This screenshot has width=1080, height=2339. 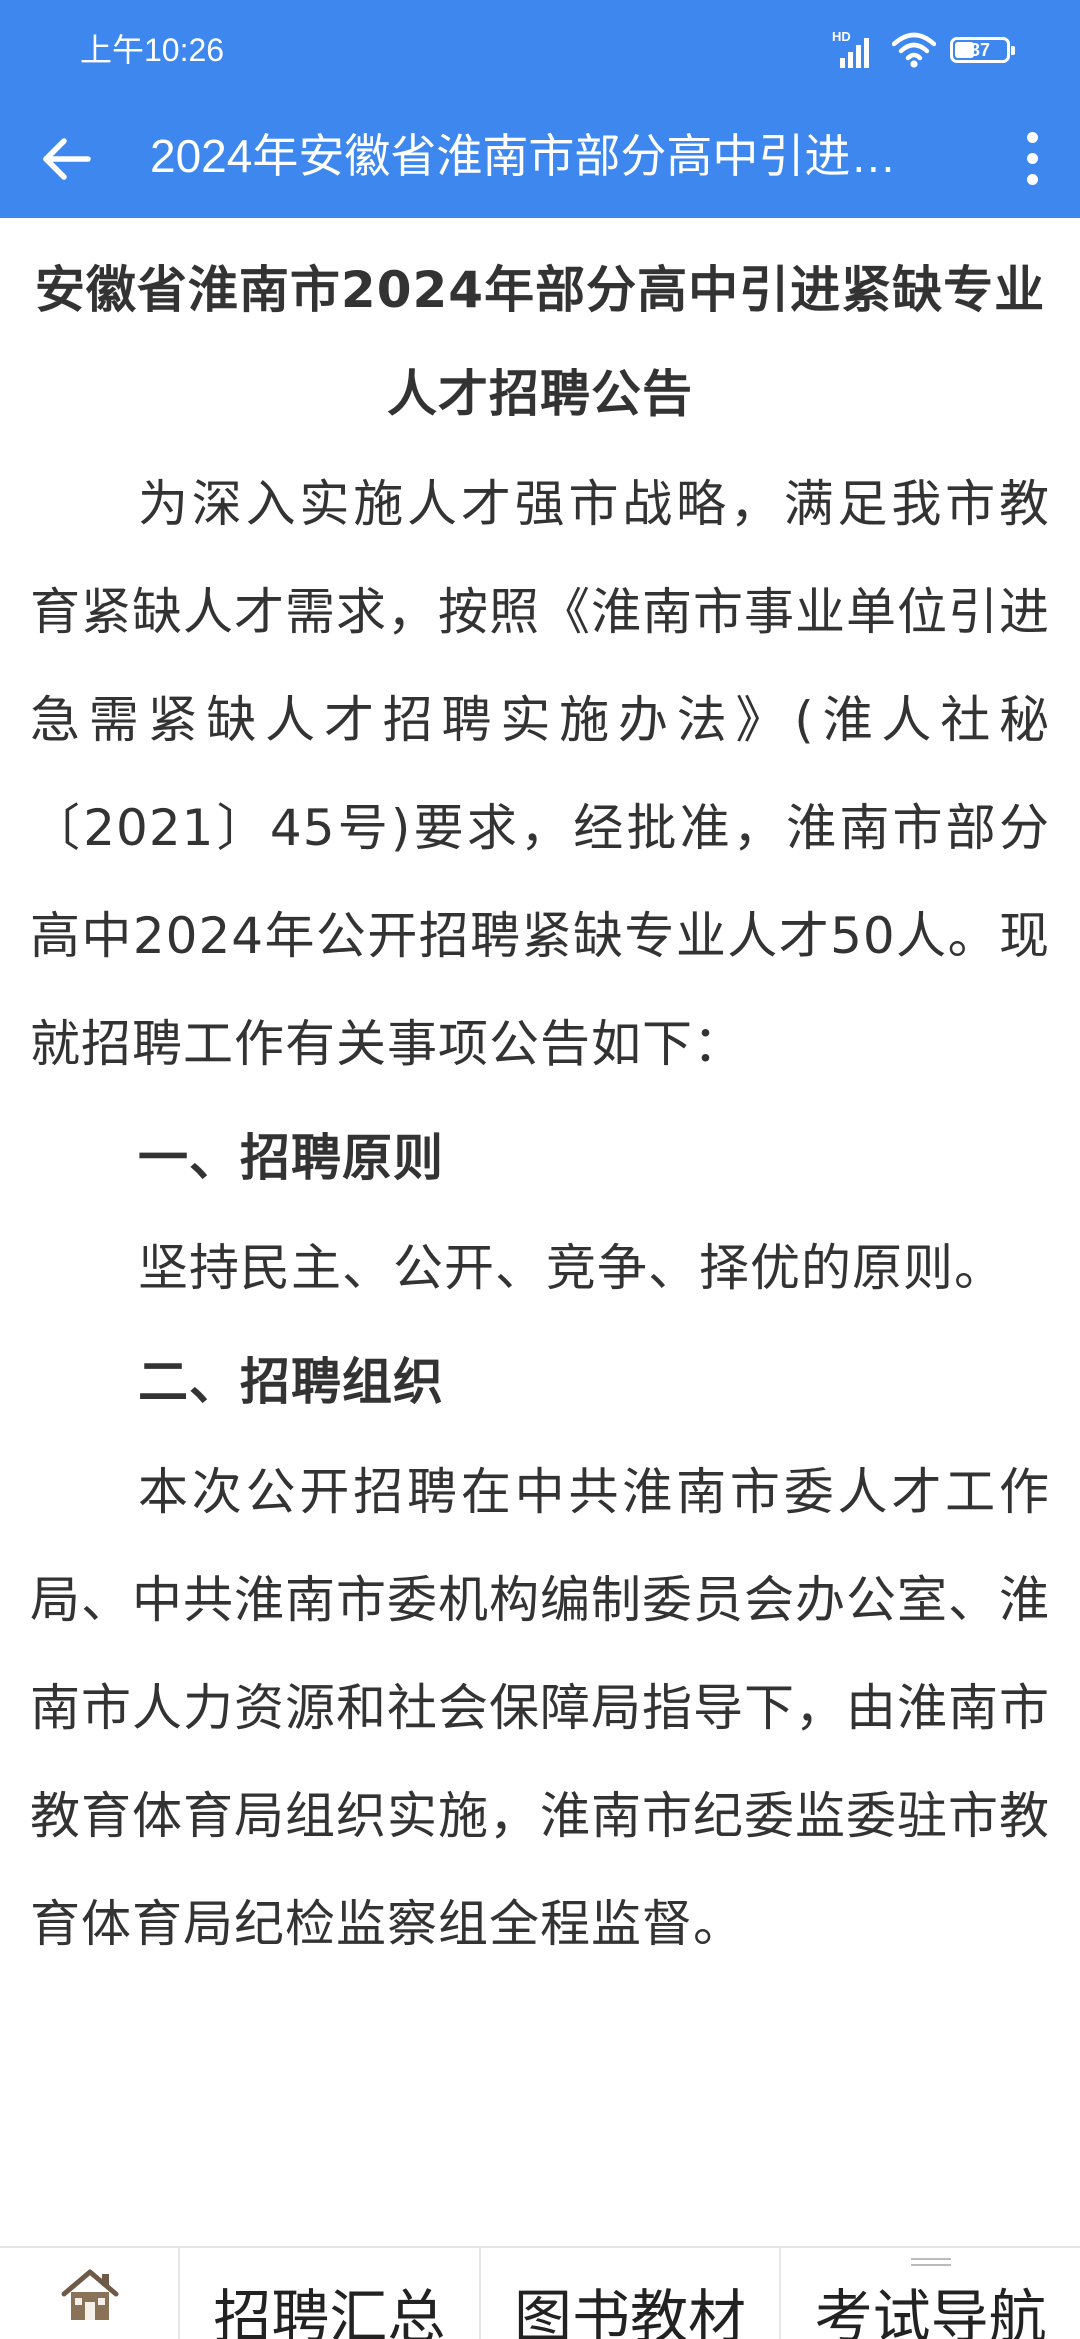 I want to click on app-title: 2024年安徽省淮南市部分高中引进紧缺专业人才招聘公告, so click(x=535, y=156).